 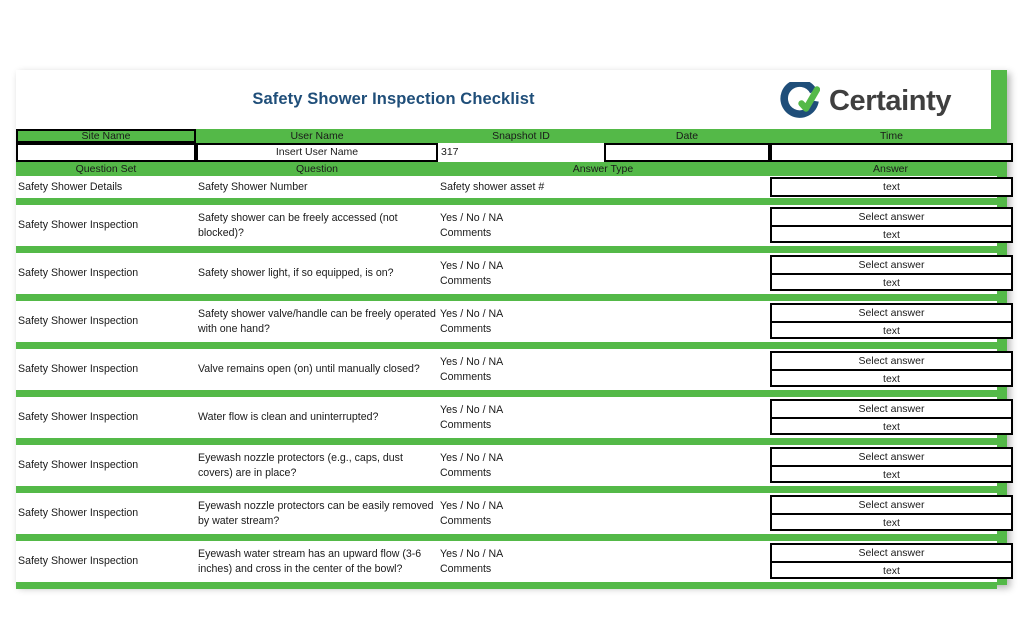 What do you see at coordinates (890, 169) in the screenshot?
I see `column-header-answer: Answer` at bounding box center [890, 169].